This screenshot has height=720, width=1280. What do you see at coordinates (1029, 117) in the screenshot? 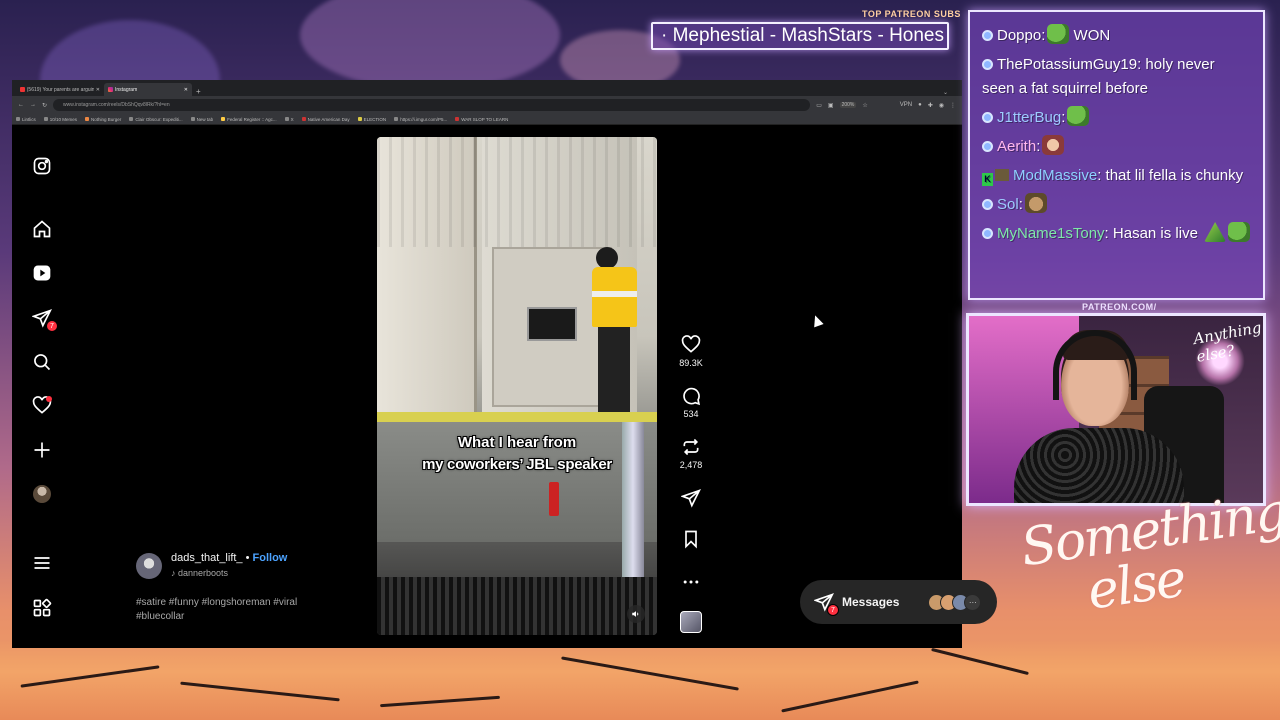
I see `chat-username: J1tterBug` at bounding box center [1029, 117].